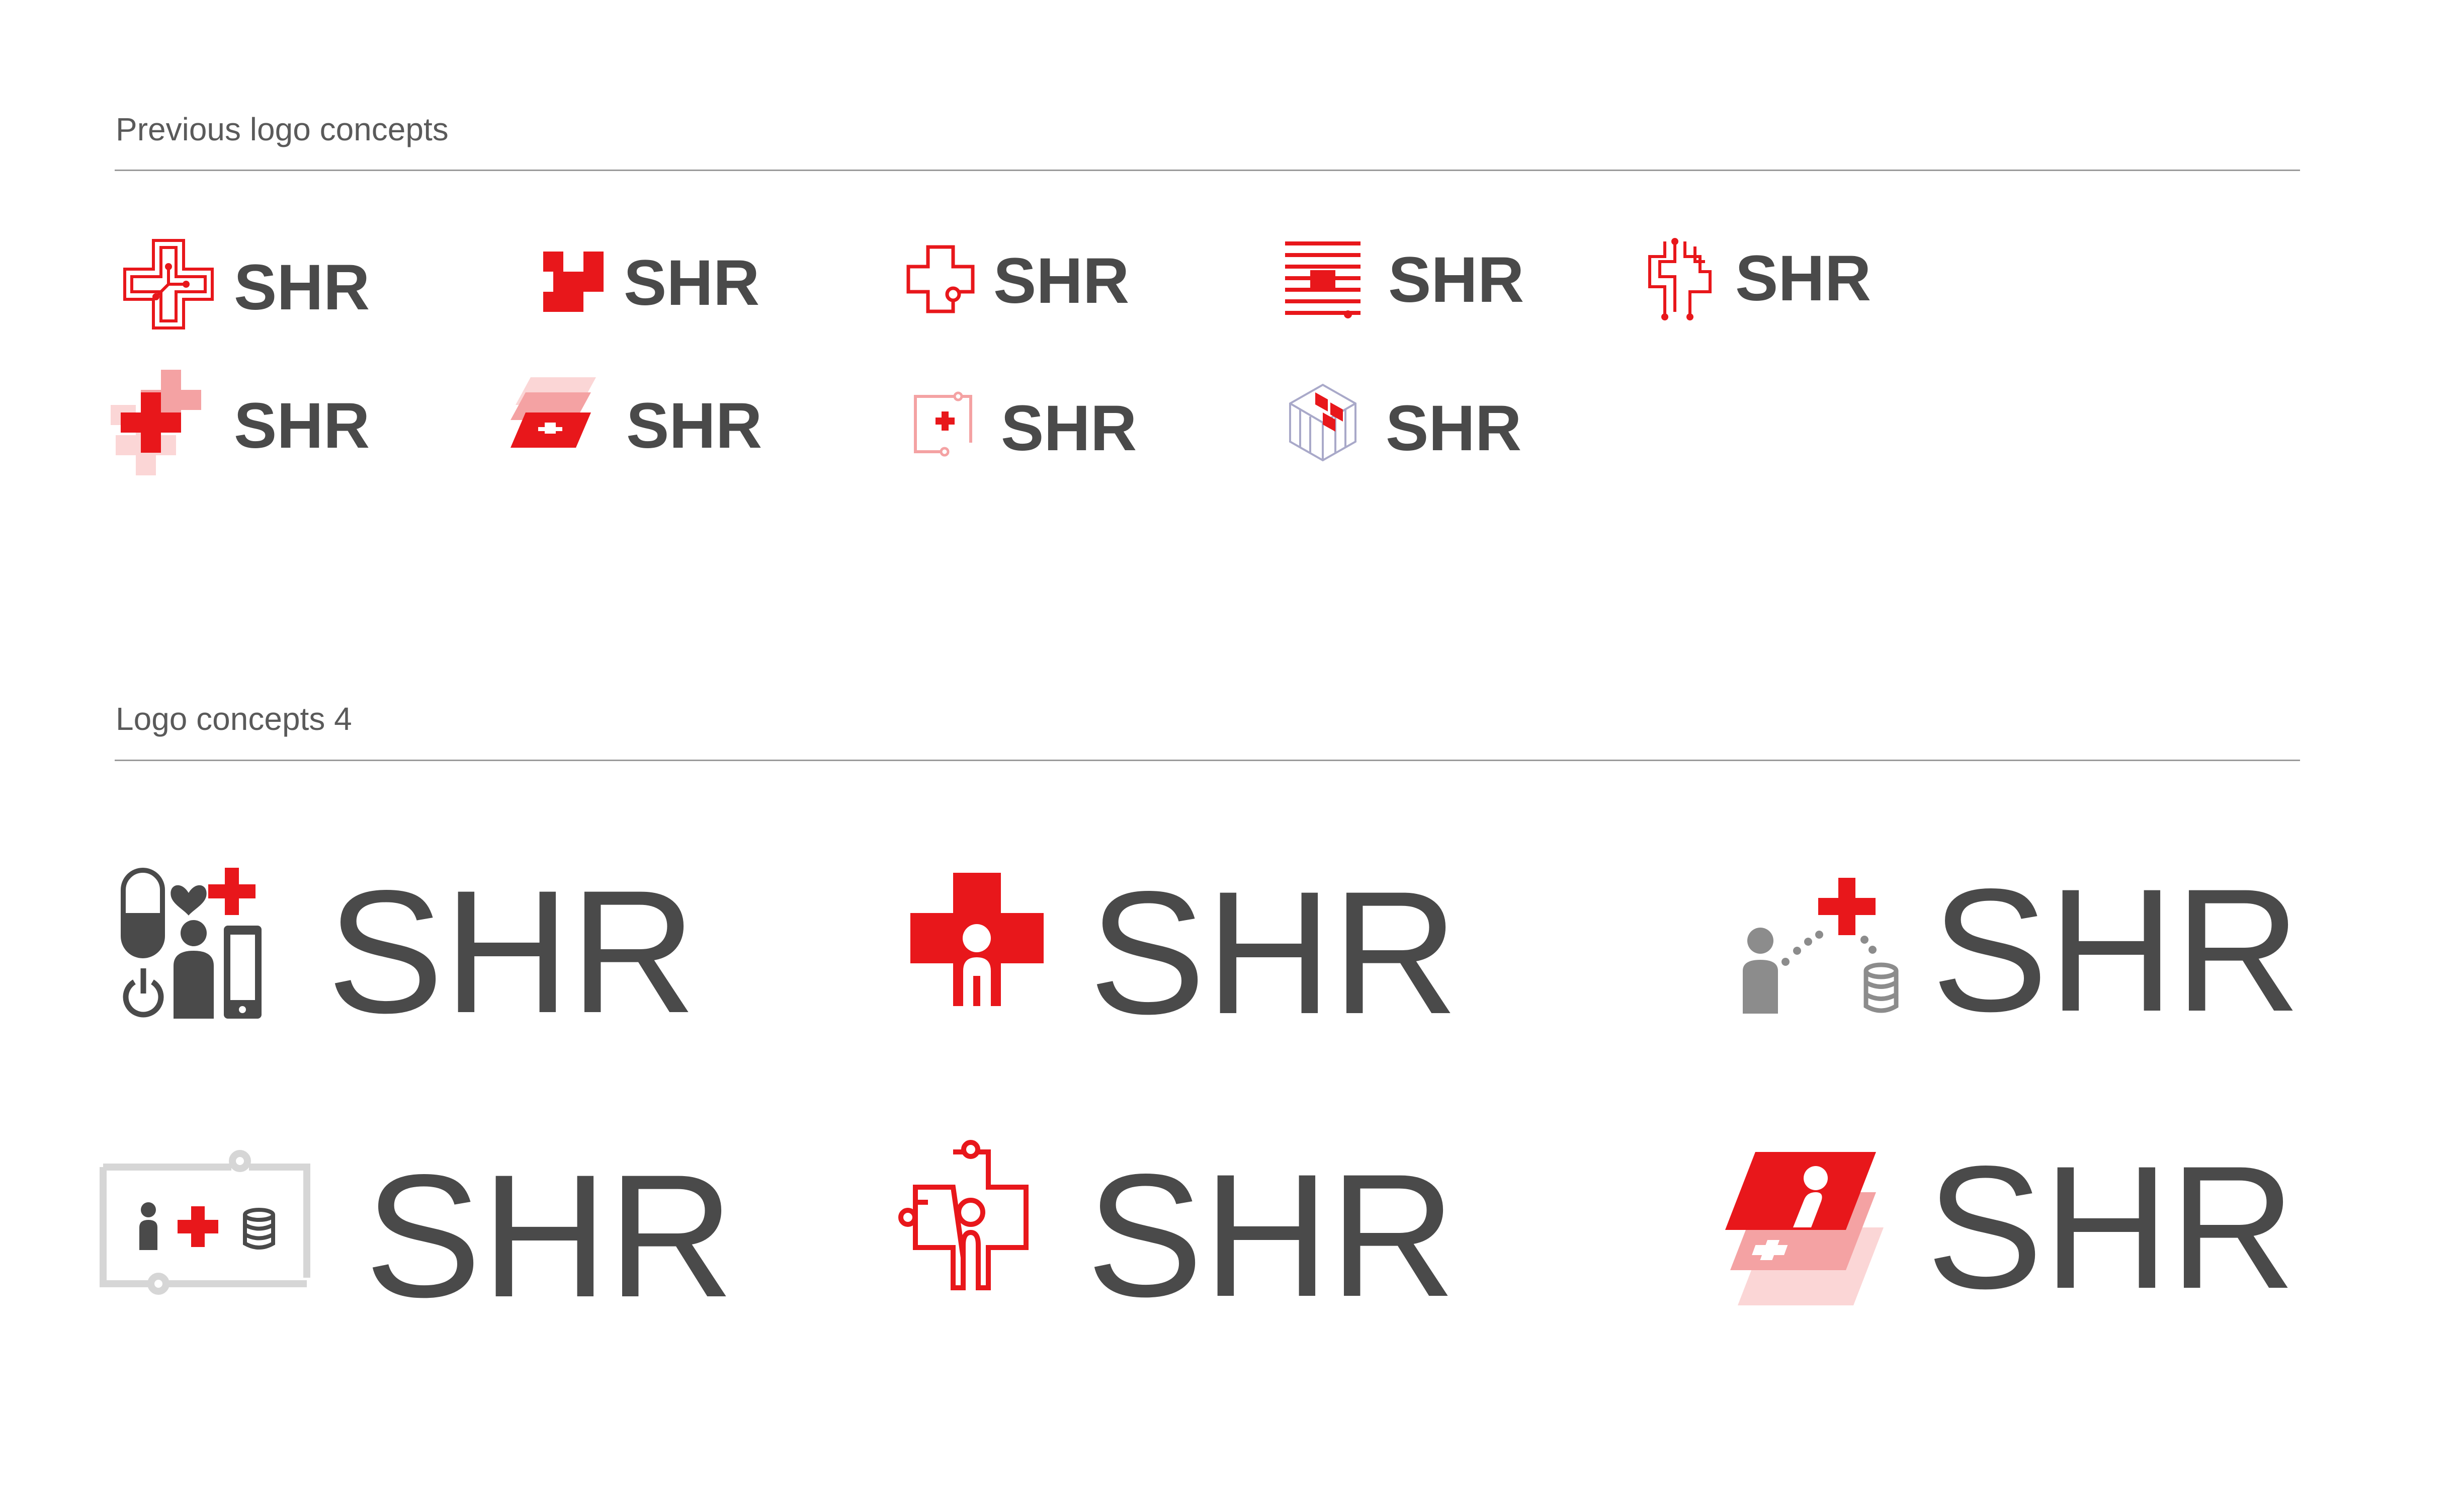  Describe the element at coordinates (1804, 1228) in the screenshot. I see `skewed-person-stack-icon` at that location.